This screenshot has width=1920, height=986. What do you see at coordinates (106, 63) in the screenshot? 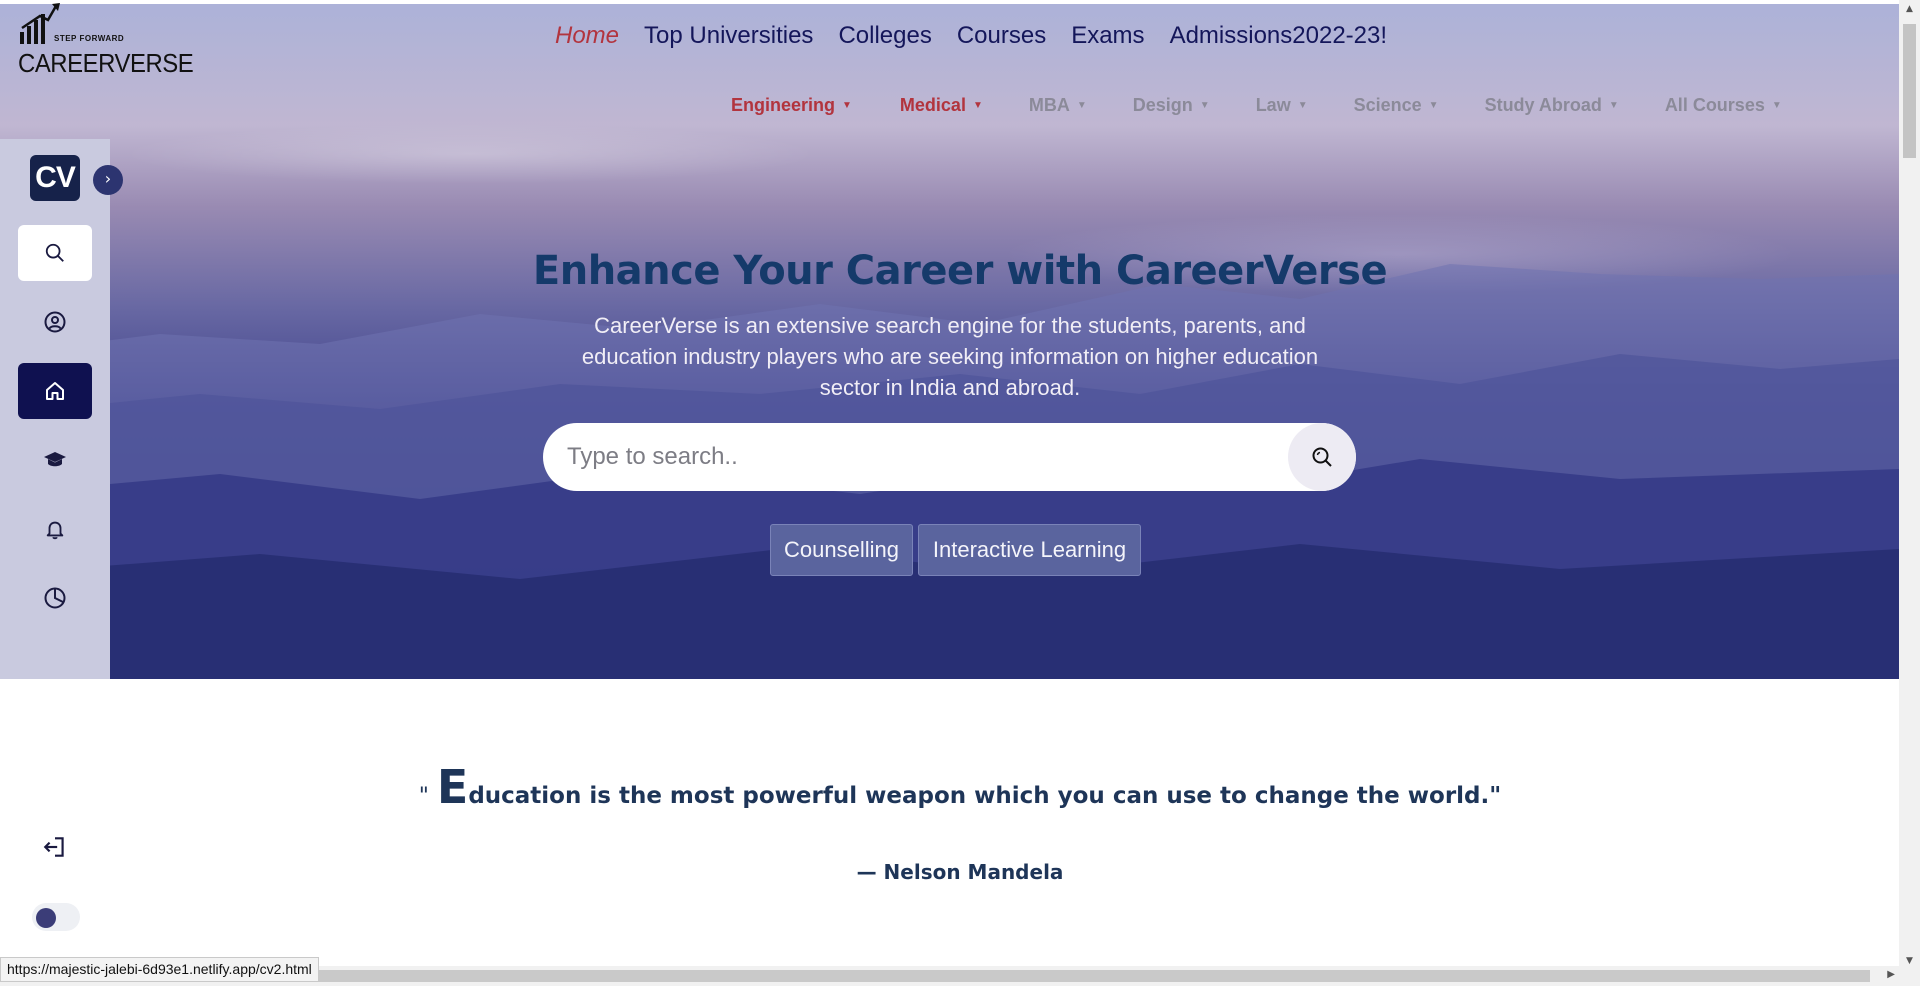
I see `logo-wordmark: CAREERVERSE` at bounding box center [106, 63].